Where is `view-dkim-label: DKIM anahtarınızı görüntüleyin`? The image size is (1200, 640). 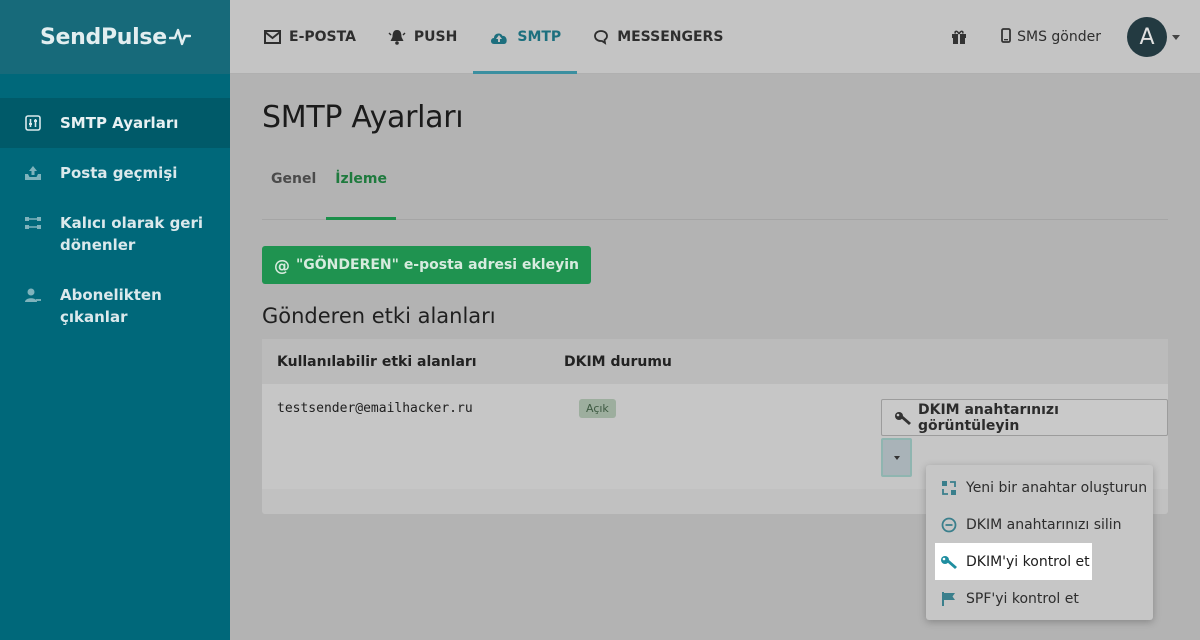 view-dkim-label: DKIM anahtarınızı görüntüleyin is located at coordinates (988, 417).